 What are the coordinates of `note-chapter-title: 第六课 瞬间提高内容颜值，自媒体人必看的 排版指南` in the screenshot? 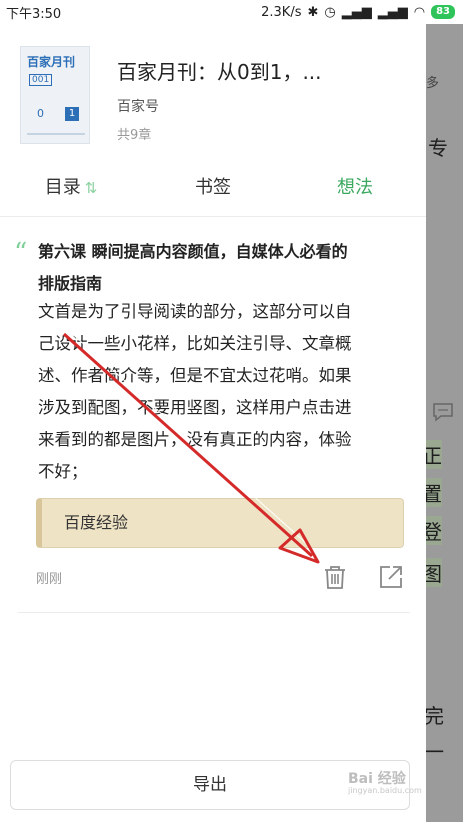 It's located at (224, 268).